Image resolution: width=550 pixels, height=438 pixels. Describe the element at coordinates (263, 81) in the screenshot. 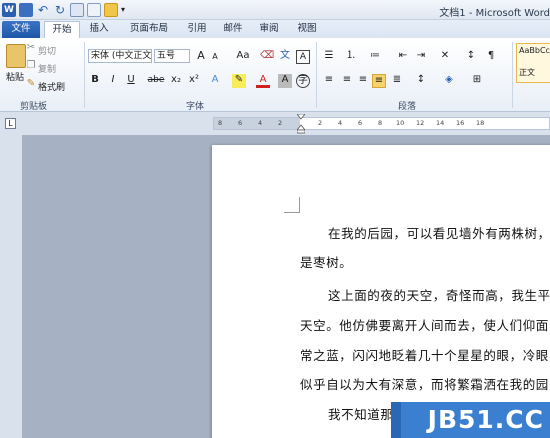

I see `font-color-icon: A` at that location.